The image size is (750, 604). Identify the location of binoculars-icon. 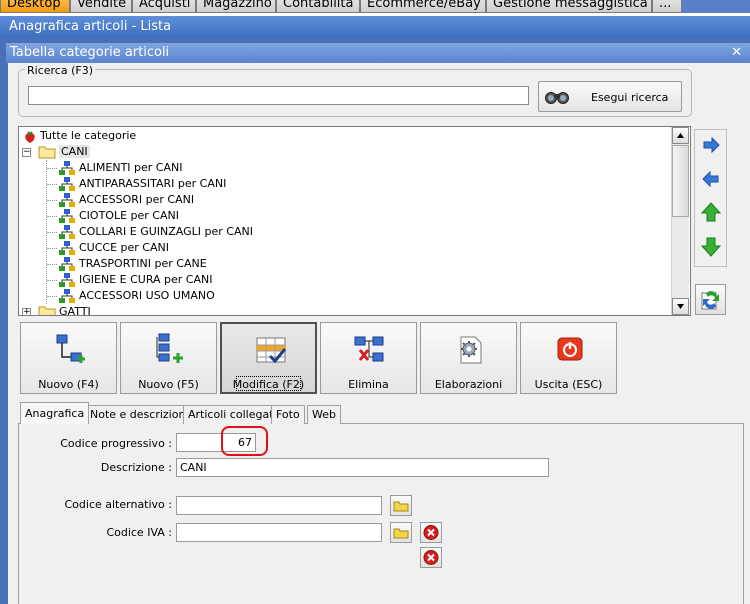
(557, 98).